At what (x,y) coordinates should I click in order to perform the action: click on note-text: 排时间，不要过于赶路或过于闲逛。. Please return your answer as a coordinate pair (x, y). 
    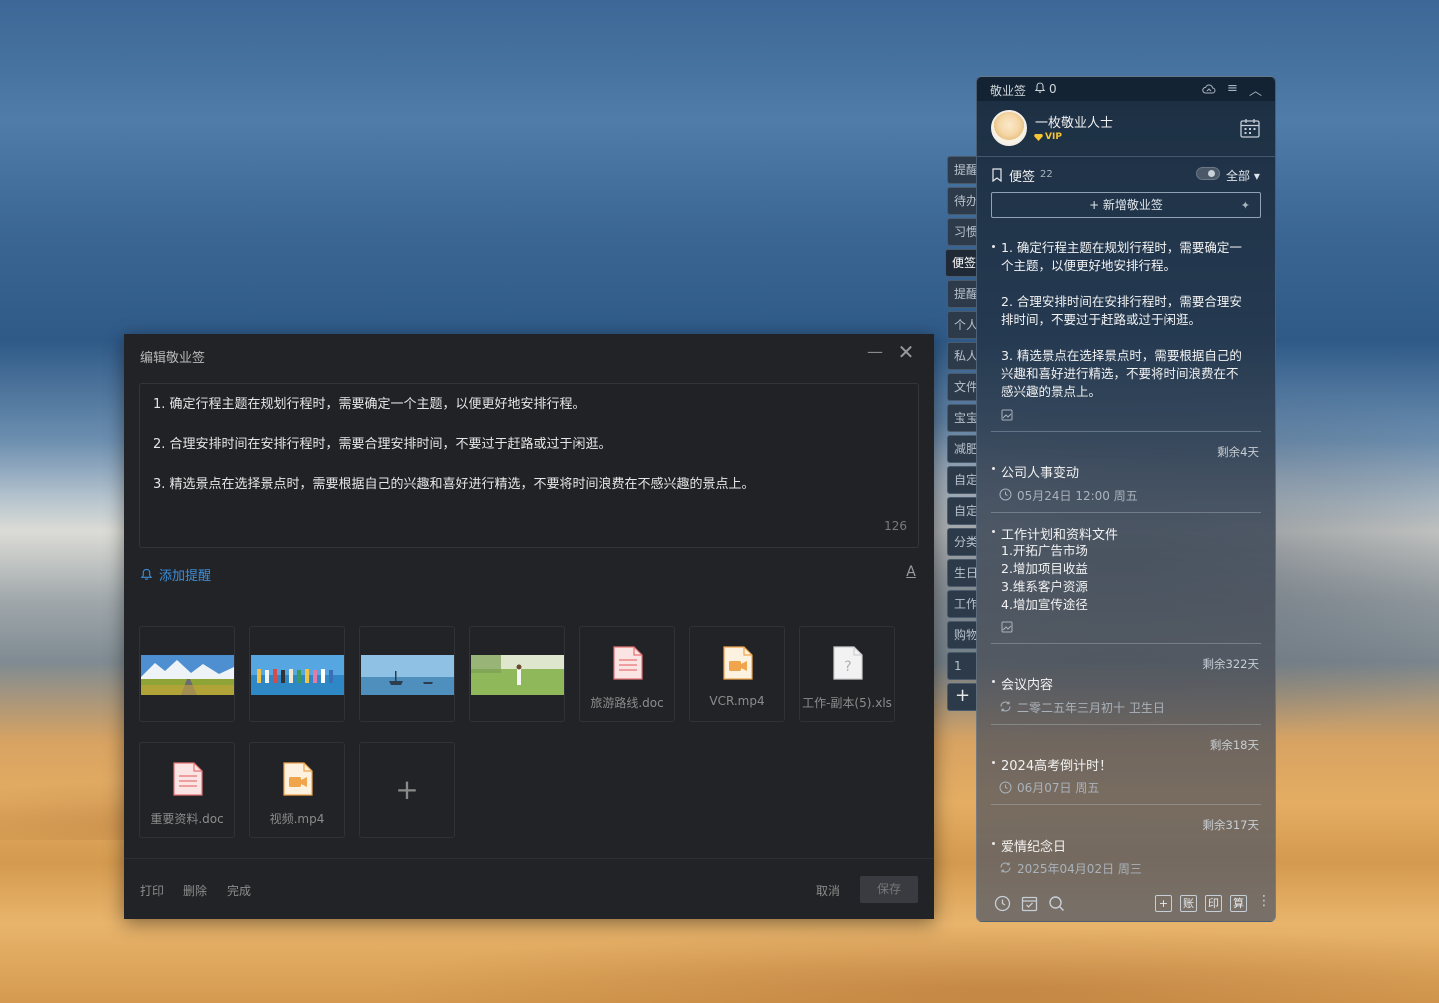
    Looking at the image, I should click on (1101, 320).